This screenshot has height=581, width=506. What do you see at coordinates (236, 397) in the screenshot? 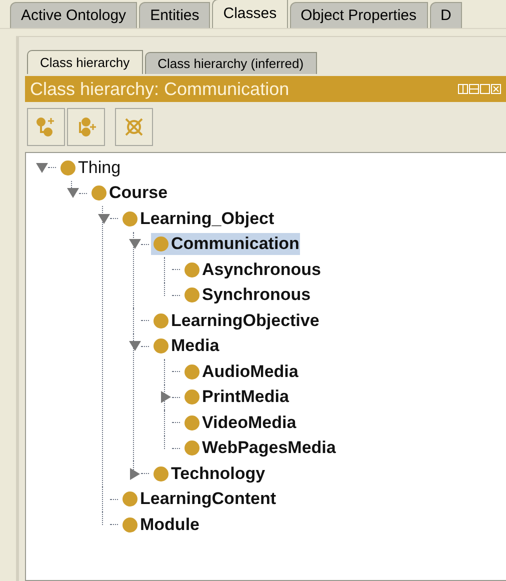
I see `class-node: PrintMedia` at bounding box center [236, 397].